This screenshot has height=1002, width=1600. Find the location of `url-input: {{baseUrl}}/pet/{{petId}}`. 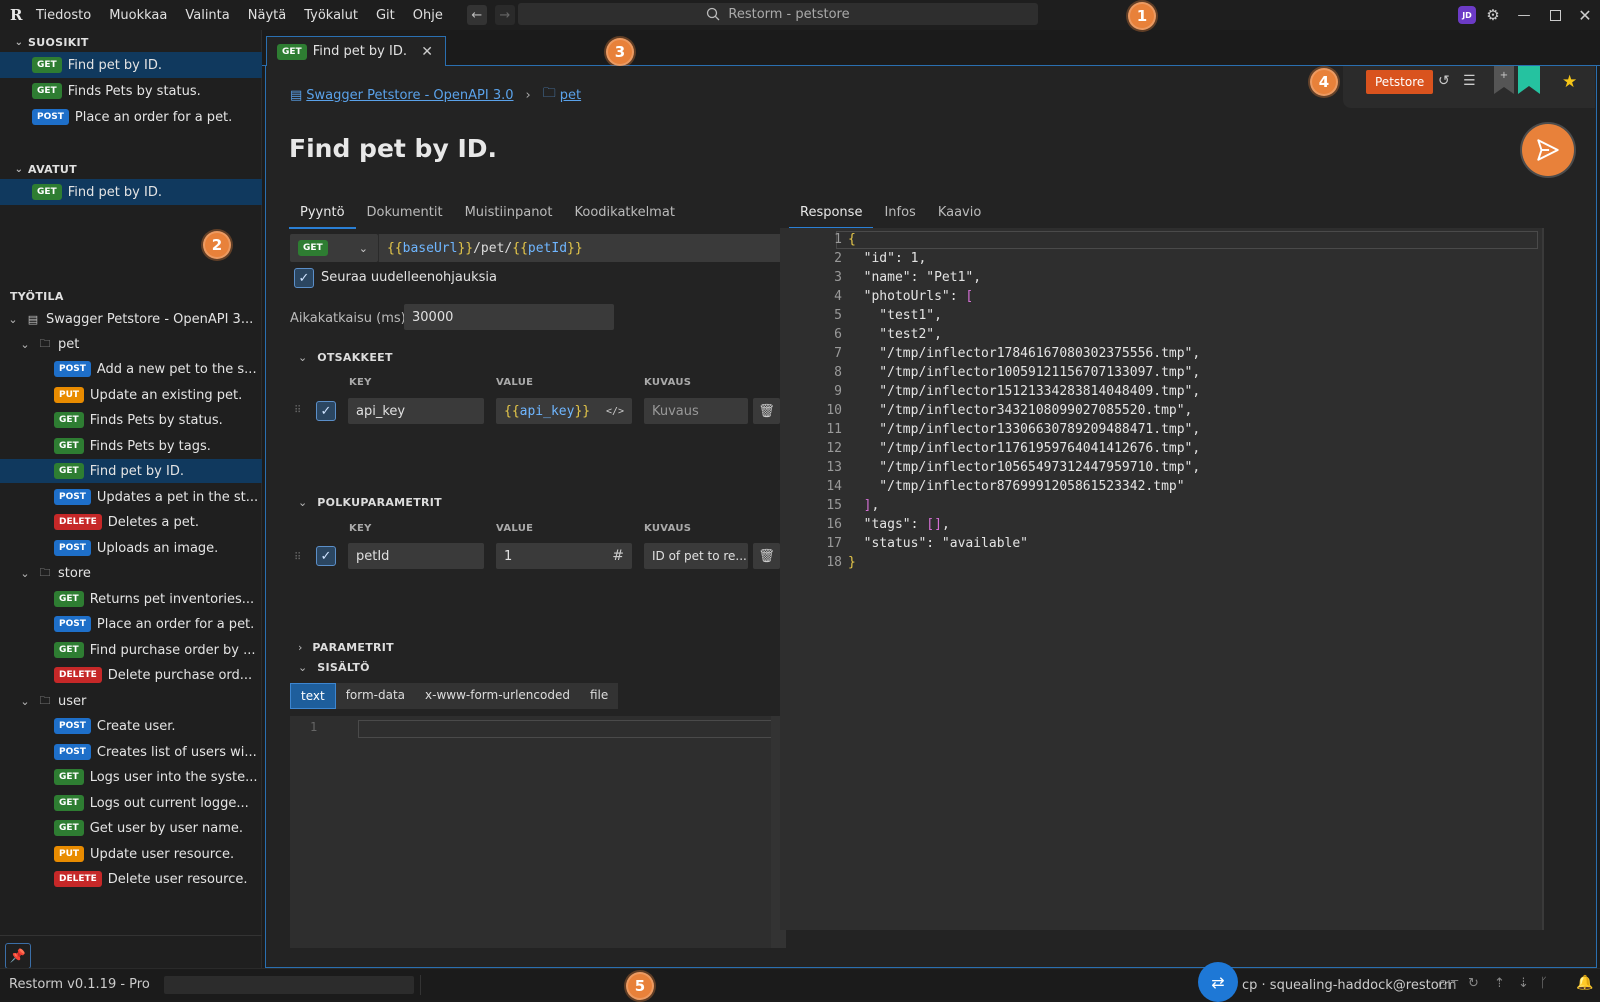

url-input: {{baseUrl}}/pet/{{petId}} is located at coordinates (582, 248).